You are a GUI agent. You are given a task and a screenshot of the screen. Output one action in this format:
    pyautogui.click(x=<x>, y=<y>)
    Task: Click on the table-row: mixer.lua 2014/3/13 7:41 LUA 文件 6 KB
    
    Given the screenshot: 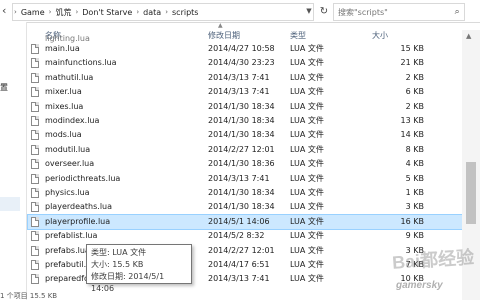 What is the action you would take?
    pyautogui.click(x=245, y=92)
    